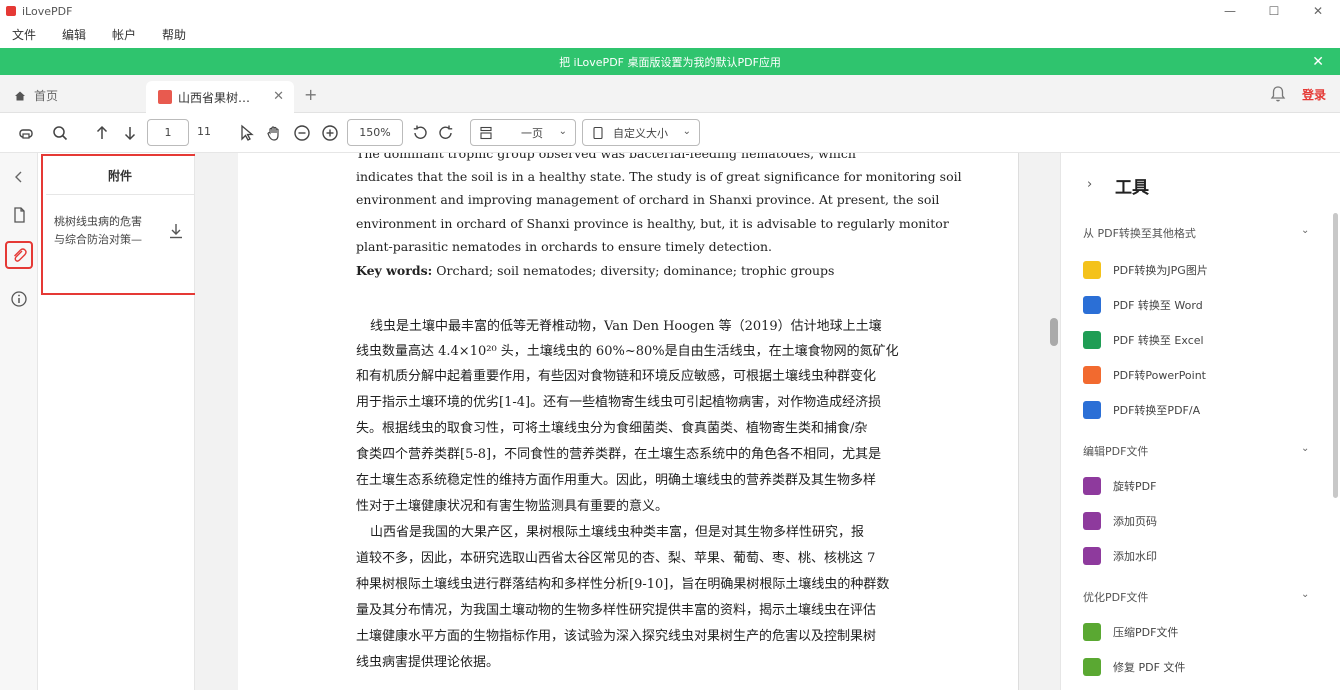 The height and width of the screenshot is (690, 1340). I want to click on app-title: iLovePDF, so click(47, 11).